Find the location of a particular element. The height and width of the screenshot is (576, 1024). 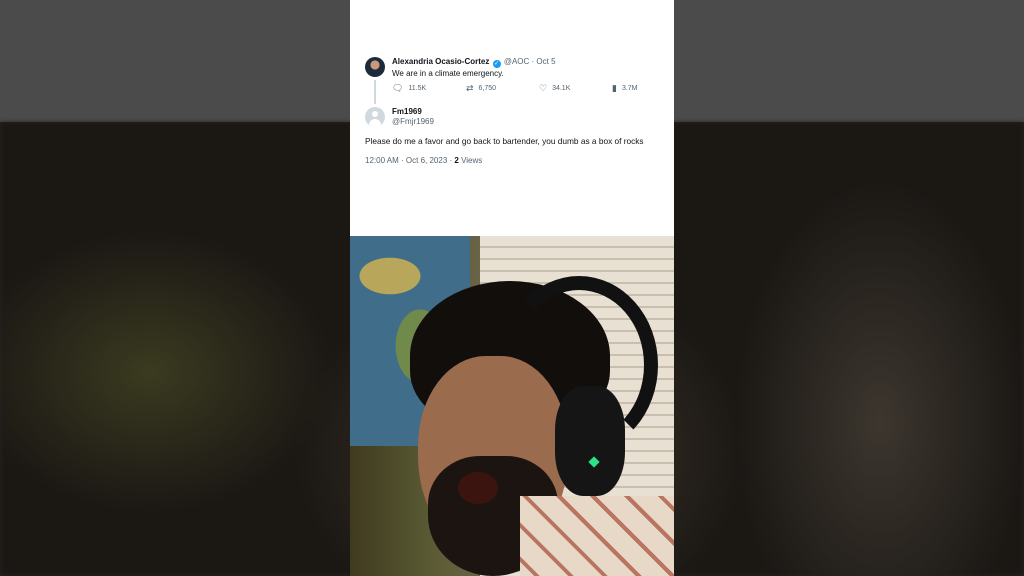

reply-button: 🗨︎ 11.5K is located at coordinates (409, 88).